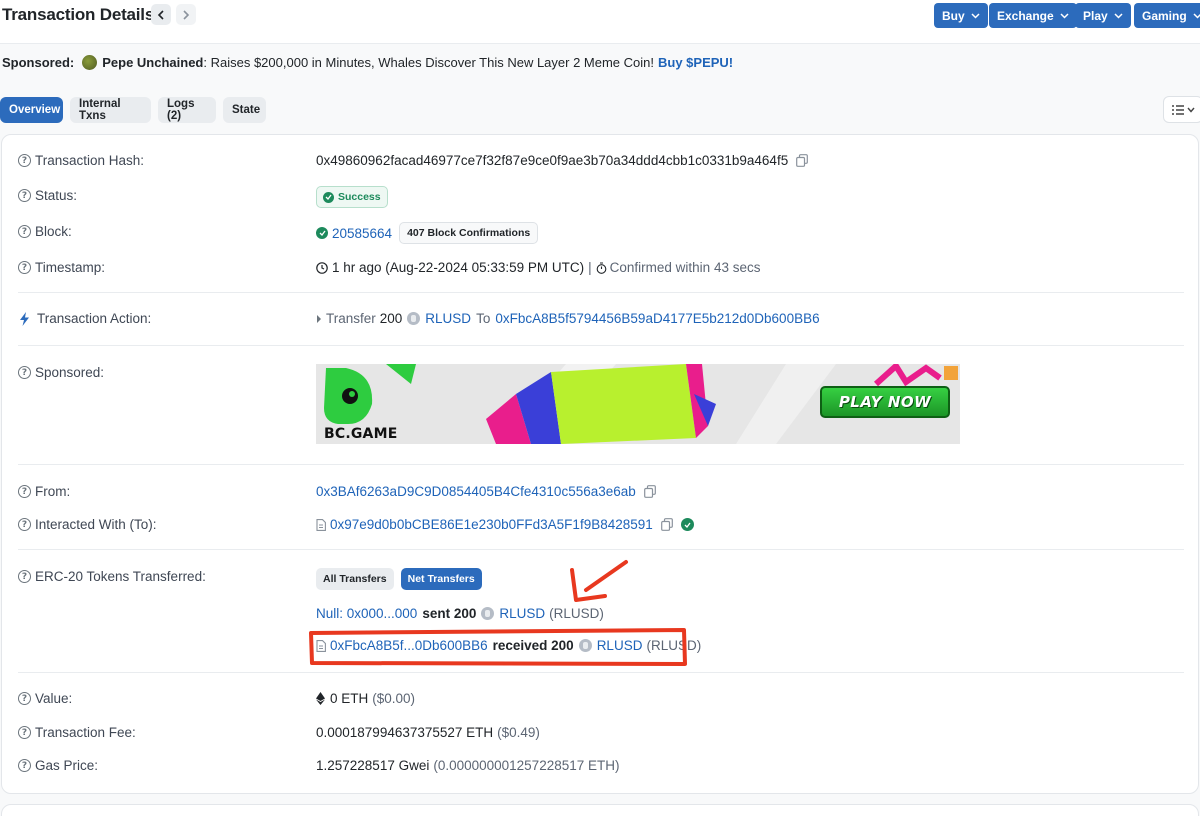 Image resolution: width=1200 pixels, height=816 pixels. I want to click on to-label: Interacted With (To):, so click(96, 524).